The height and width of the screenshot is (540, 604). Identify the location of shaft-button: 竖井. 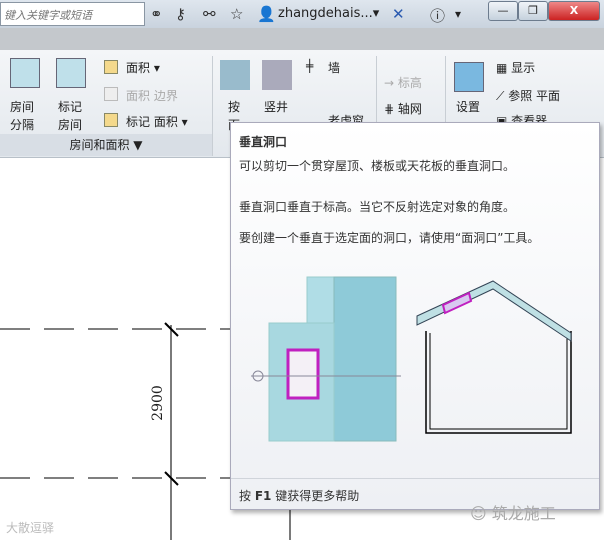
(276, 106).